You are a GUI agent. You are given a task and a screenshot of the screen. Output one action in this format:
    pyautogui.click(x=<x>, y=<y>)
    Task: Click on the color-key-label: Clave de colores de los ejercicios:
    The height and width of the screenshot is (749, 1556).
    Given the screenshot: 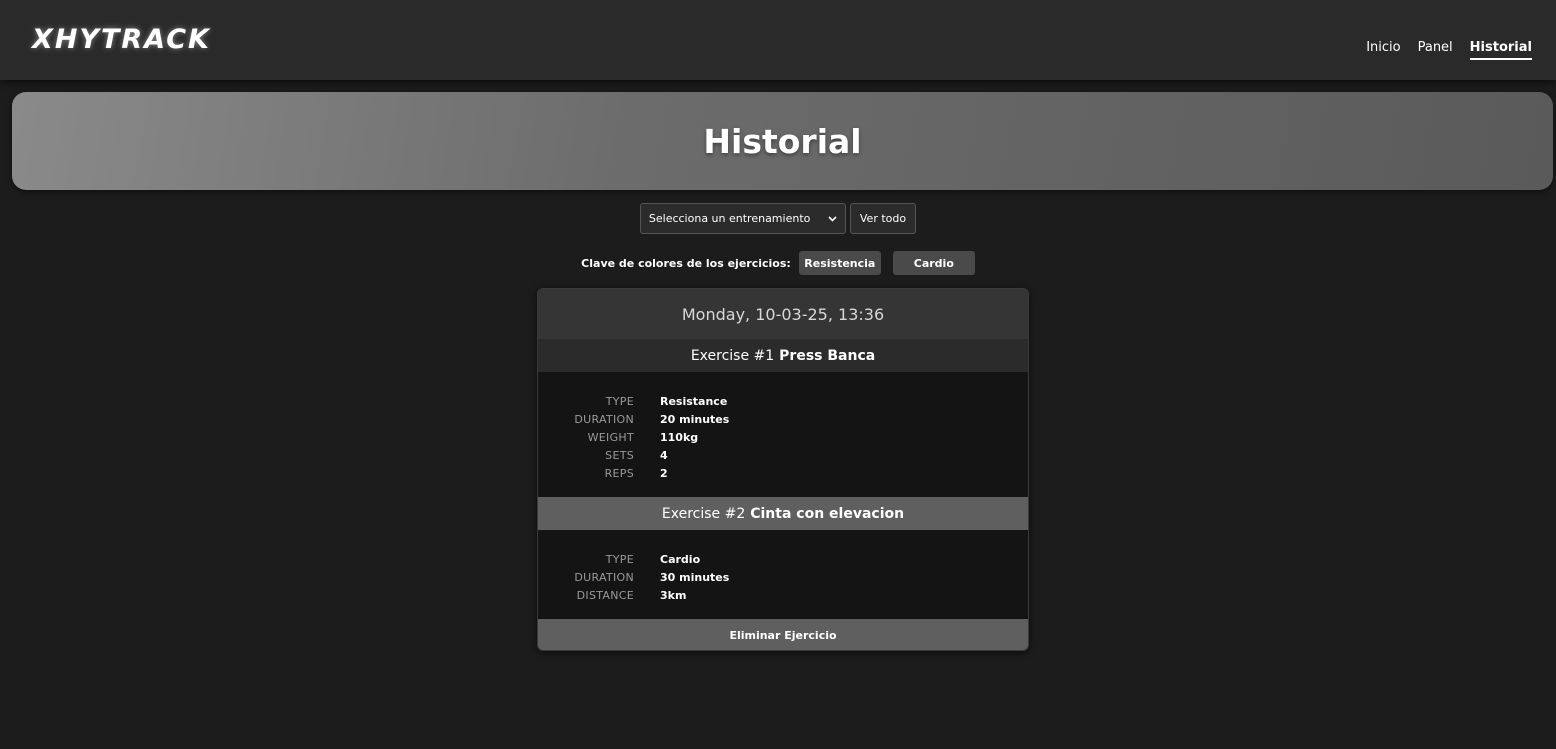 What is the action you would take?
    pyautogui.click(x=686, y=263)
    